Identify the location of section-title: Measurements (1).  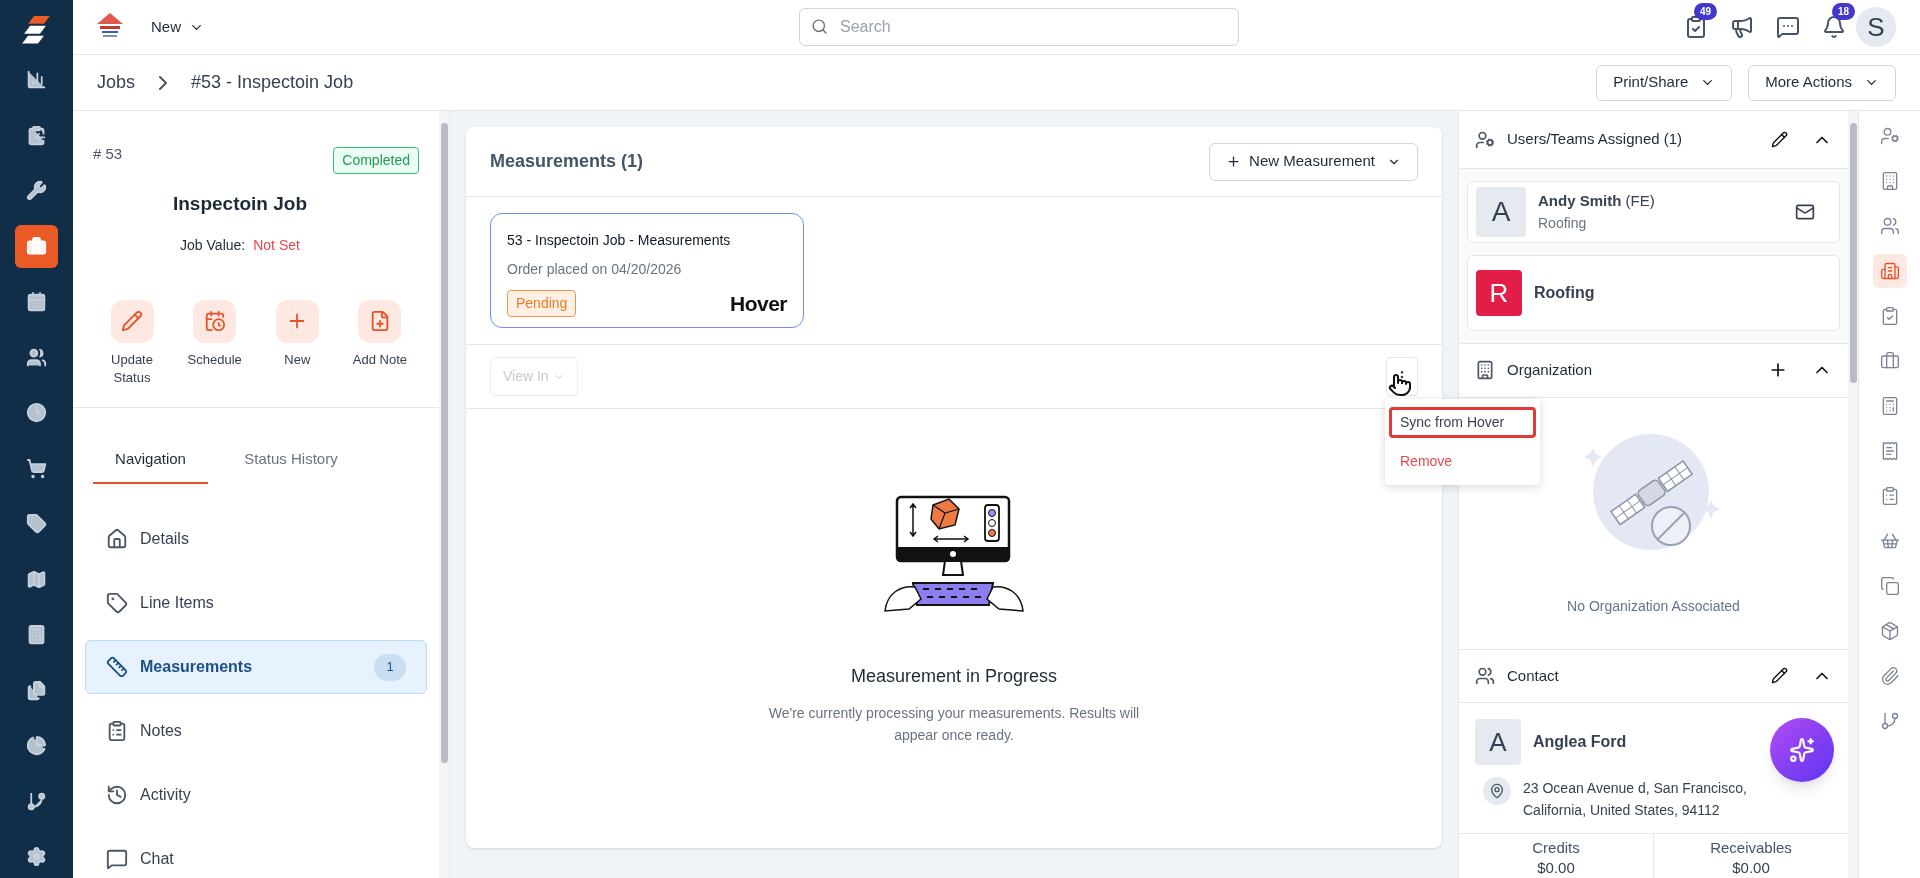
(567, 161).